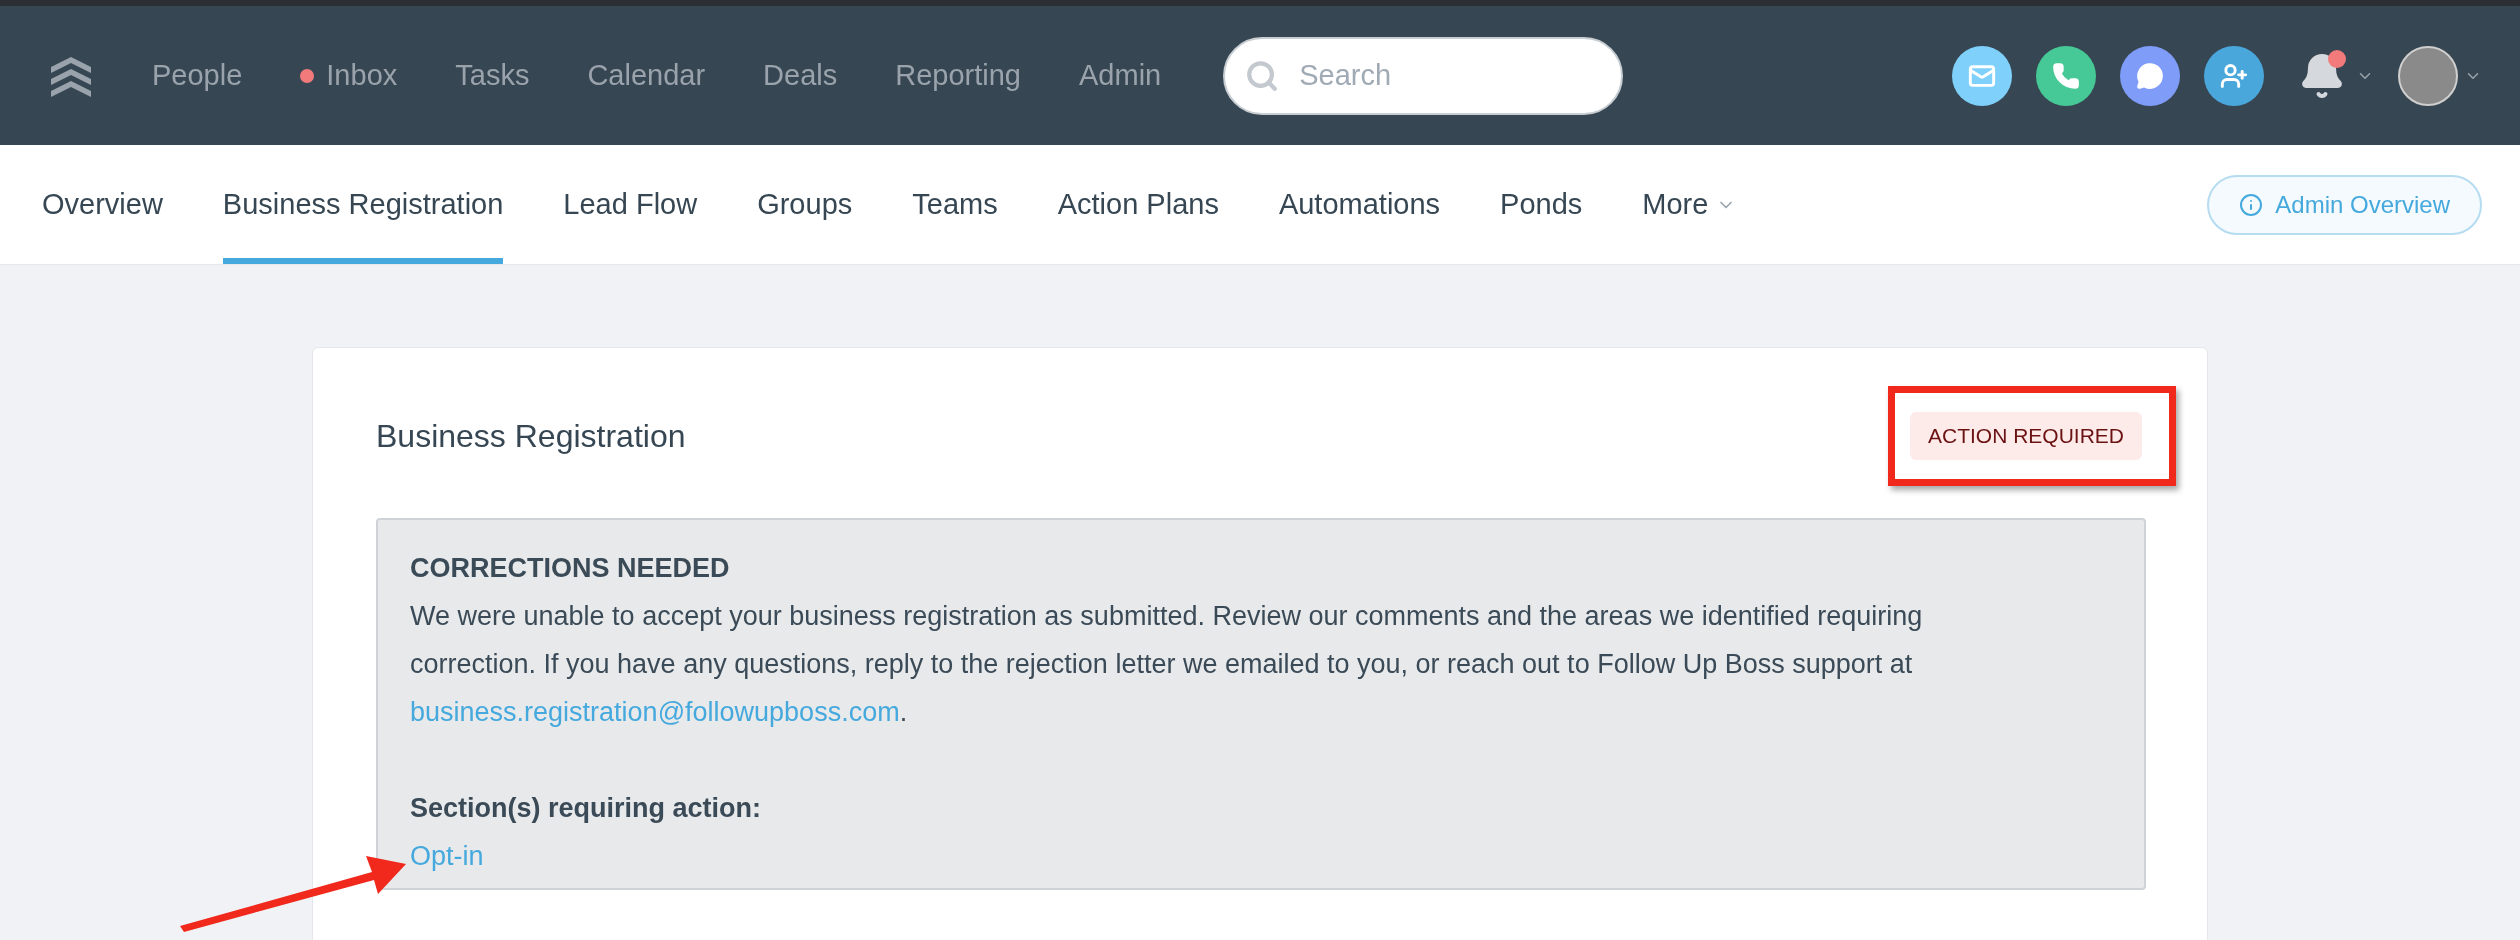  I want to click on nav-link: Reporting, so click(958, 75).